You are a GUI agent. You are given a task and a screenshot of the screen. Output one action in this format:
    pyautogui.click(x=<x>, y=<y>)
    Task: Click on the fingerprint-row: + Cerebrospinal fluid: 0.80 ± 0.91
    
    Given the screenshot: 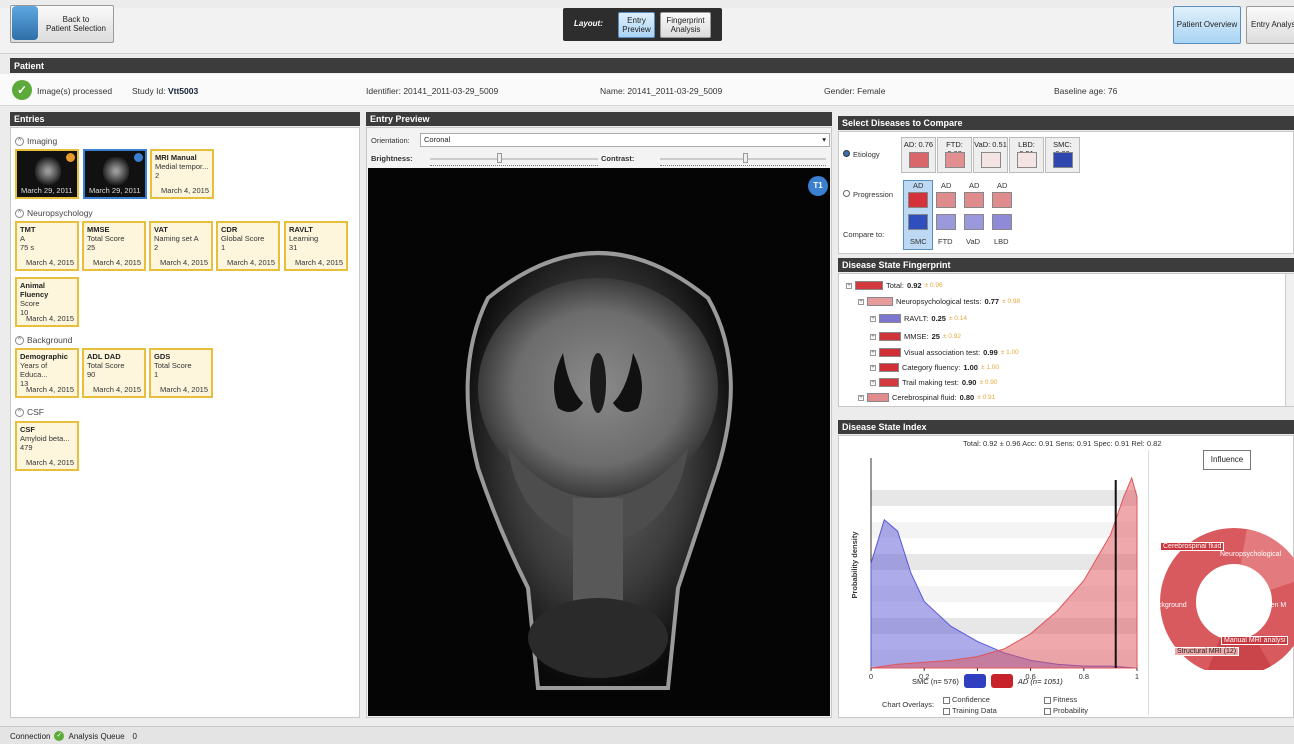 What is the action you would take?
    pyautogui.click(x=926, y=397)
    